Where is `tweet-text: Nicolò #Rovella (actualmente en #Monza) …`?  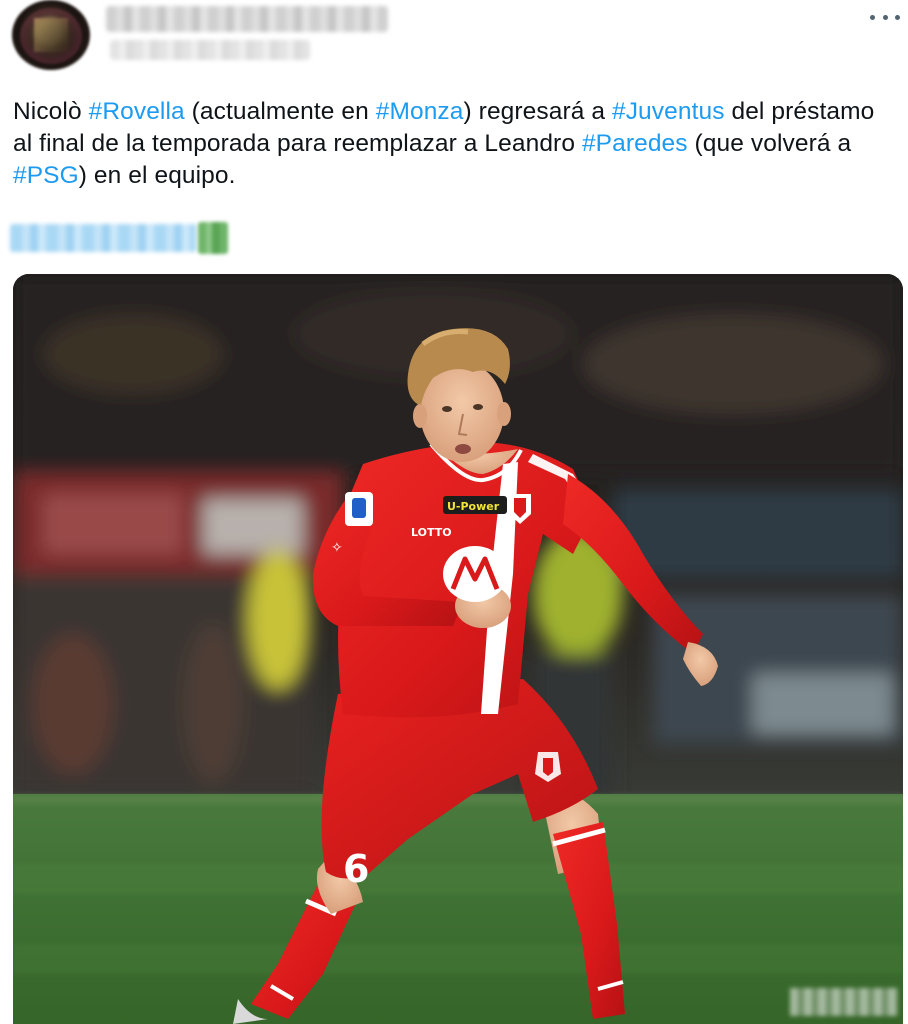
tweet-text: Nicolò #Rovella (actualmente en #Monza) … is located at coordinates (455, 144).